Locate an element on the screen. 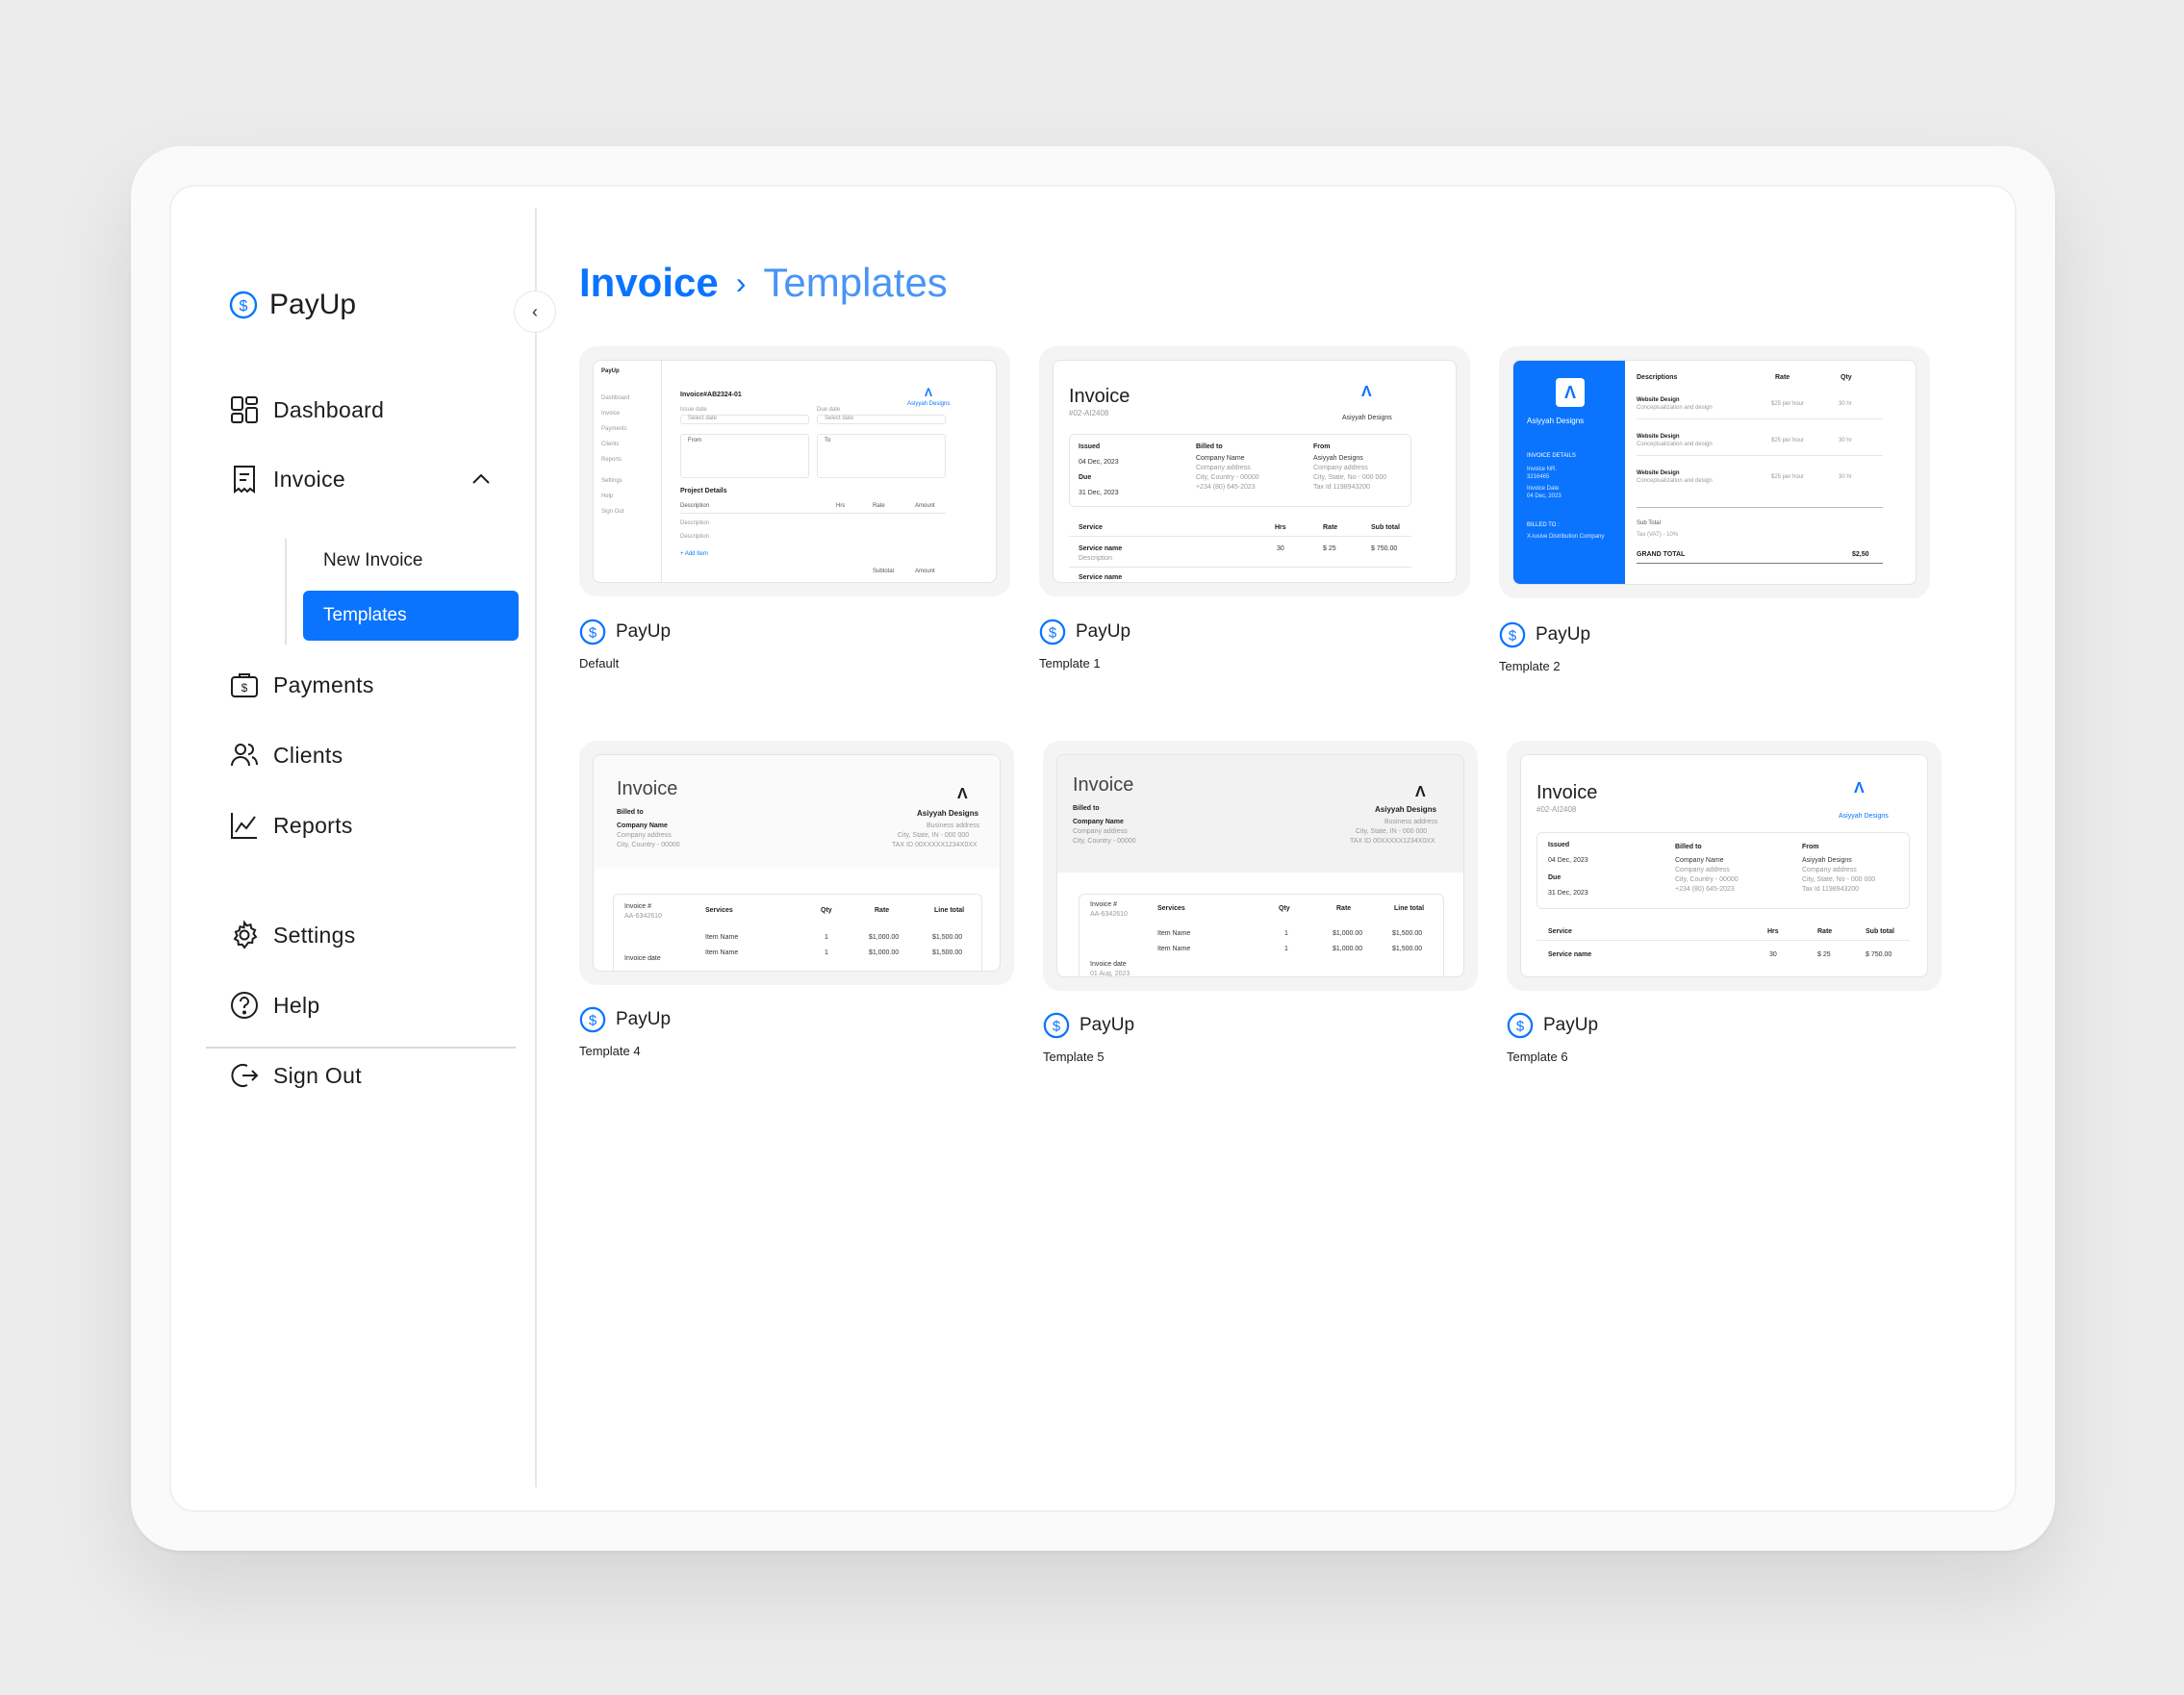 The image size is (2184, 1695). sidebar-item-reports: Reports is located at coordinates (291, 825).